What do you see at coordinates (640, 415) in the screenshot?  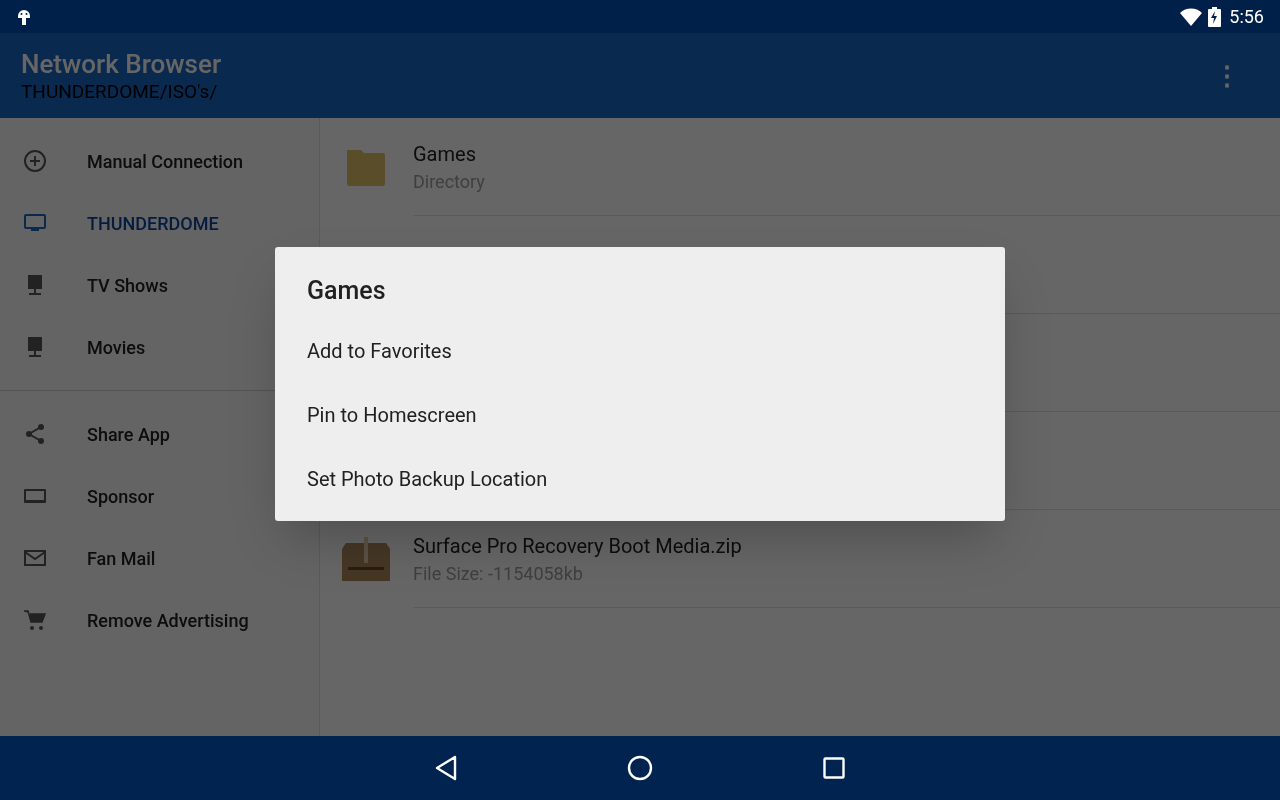 I see `dialog-option: Pin to Homescreen` at bounding box center [640, 415].